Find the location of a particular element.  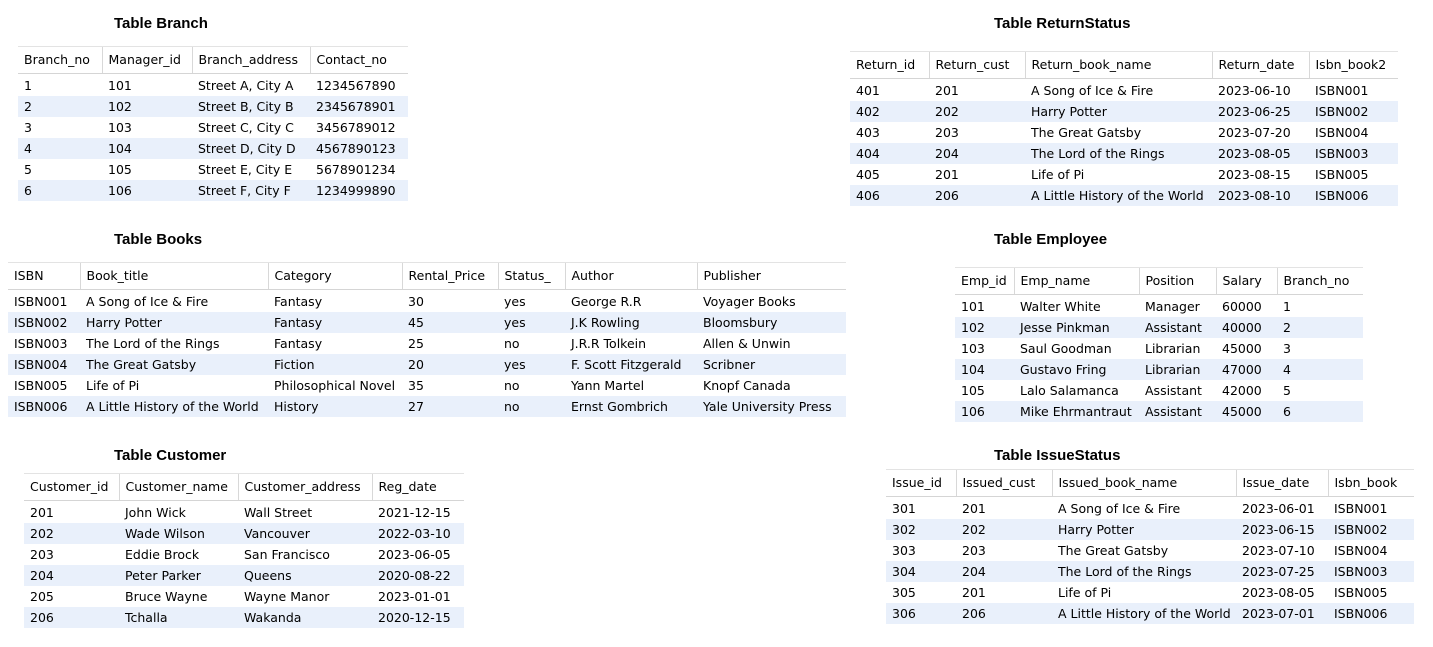

table-cell: Mike Ehrmantraut is located at coordinates (1076, 411).